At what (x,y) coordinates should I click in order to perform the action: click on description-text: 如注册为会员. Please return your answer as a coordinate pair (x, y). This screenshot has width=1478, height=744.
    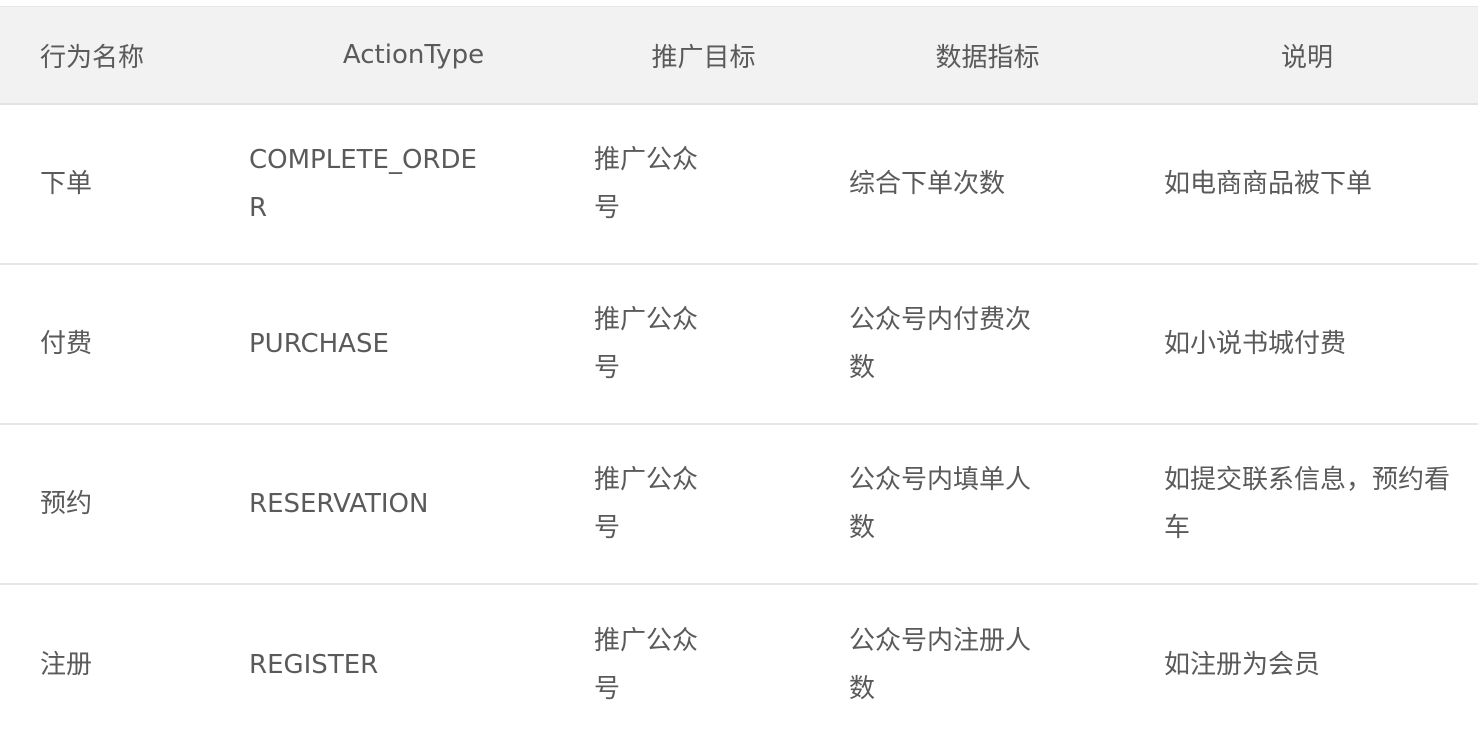
    Looking at the image, I should click on (1242, 664).